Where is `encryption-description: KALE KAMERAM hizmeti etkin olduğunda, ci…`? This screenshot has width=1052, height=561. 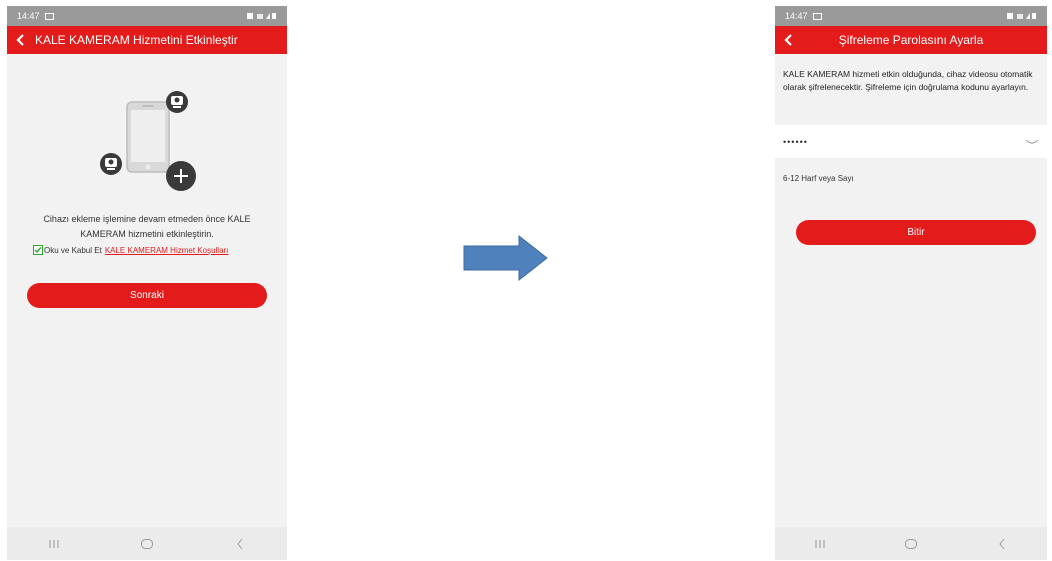
encryption-description: KALE KAMERAM hizmeti etkin olduğunda, ci… is located at coordinates (908, 80).